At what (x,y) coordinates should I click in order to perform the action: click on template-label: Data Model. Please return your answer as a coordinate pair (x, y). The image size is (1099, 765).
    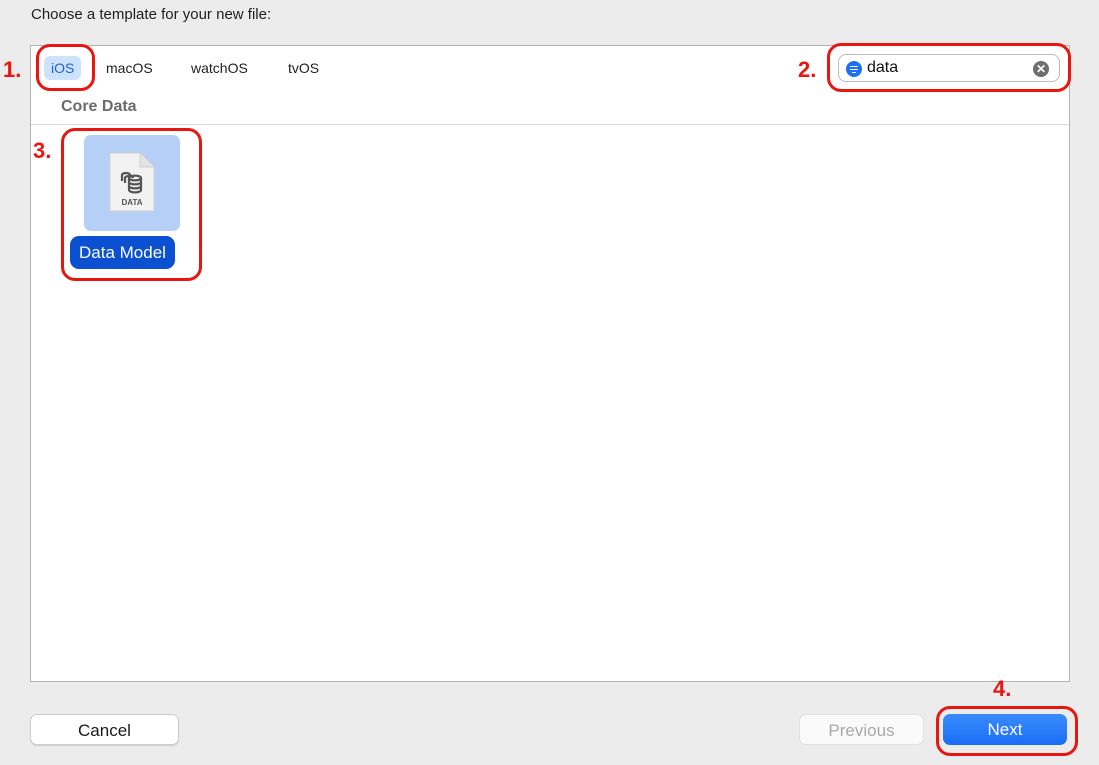
    Looking at the image, I should click on (122, 252).